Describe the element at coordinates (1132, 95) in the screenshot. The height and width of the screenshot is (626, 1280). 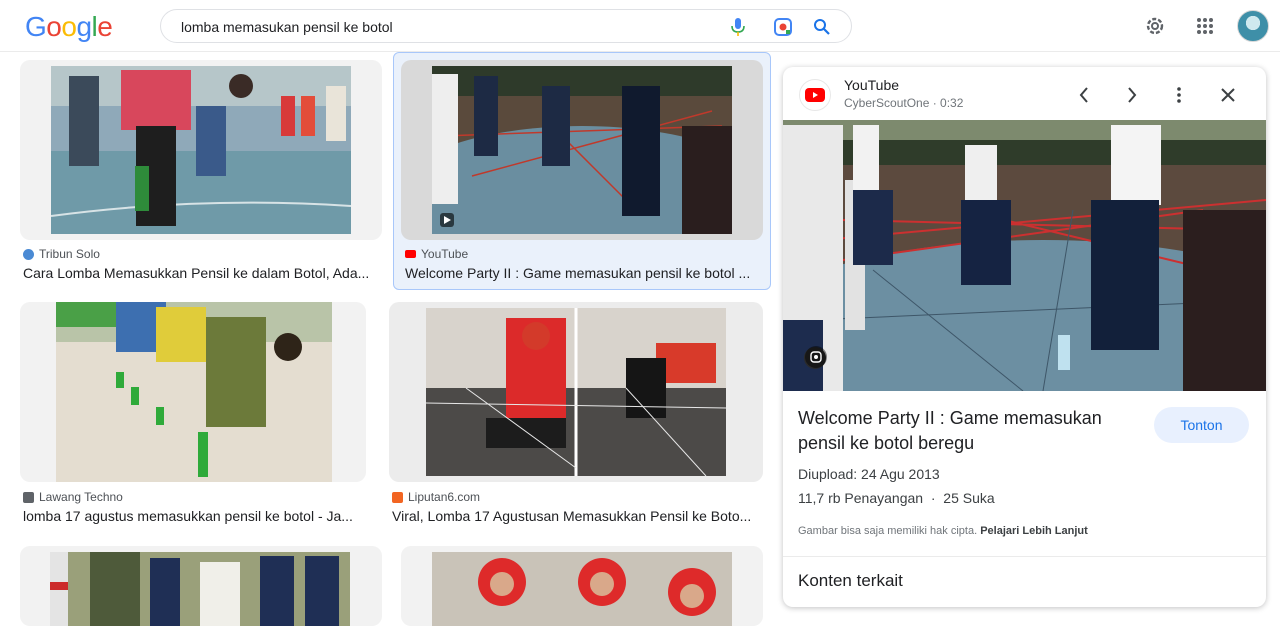
I see `next-icon` at that location.